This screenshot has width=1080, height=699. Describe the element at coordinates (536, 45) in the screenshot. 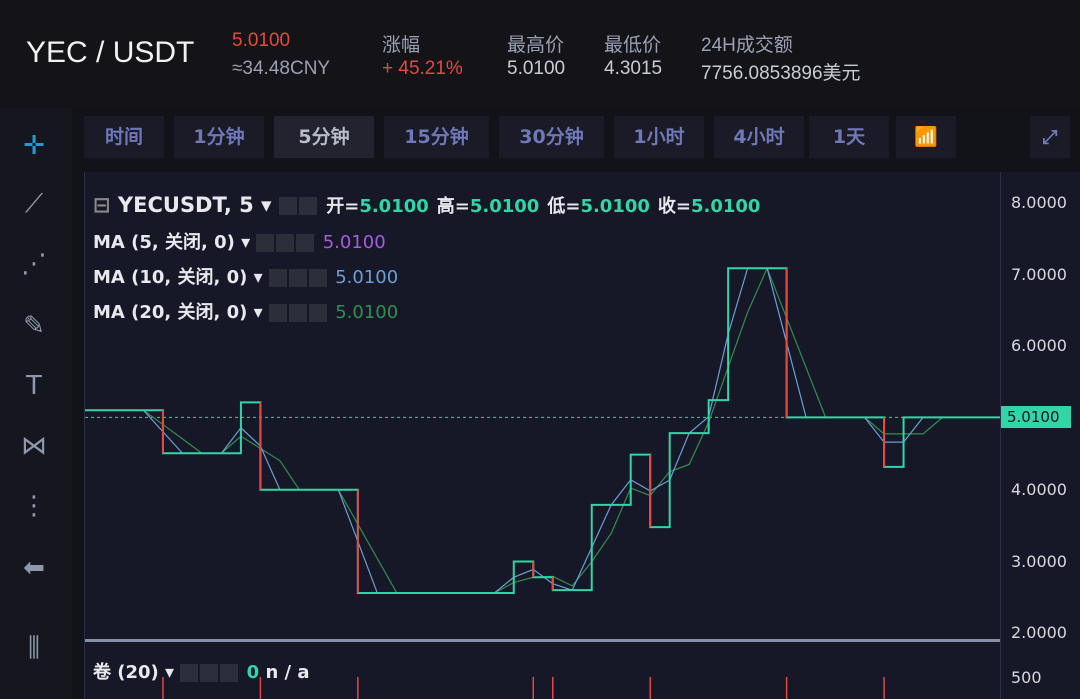

I see `stat-label: 最高价` at that location.